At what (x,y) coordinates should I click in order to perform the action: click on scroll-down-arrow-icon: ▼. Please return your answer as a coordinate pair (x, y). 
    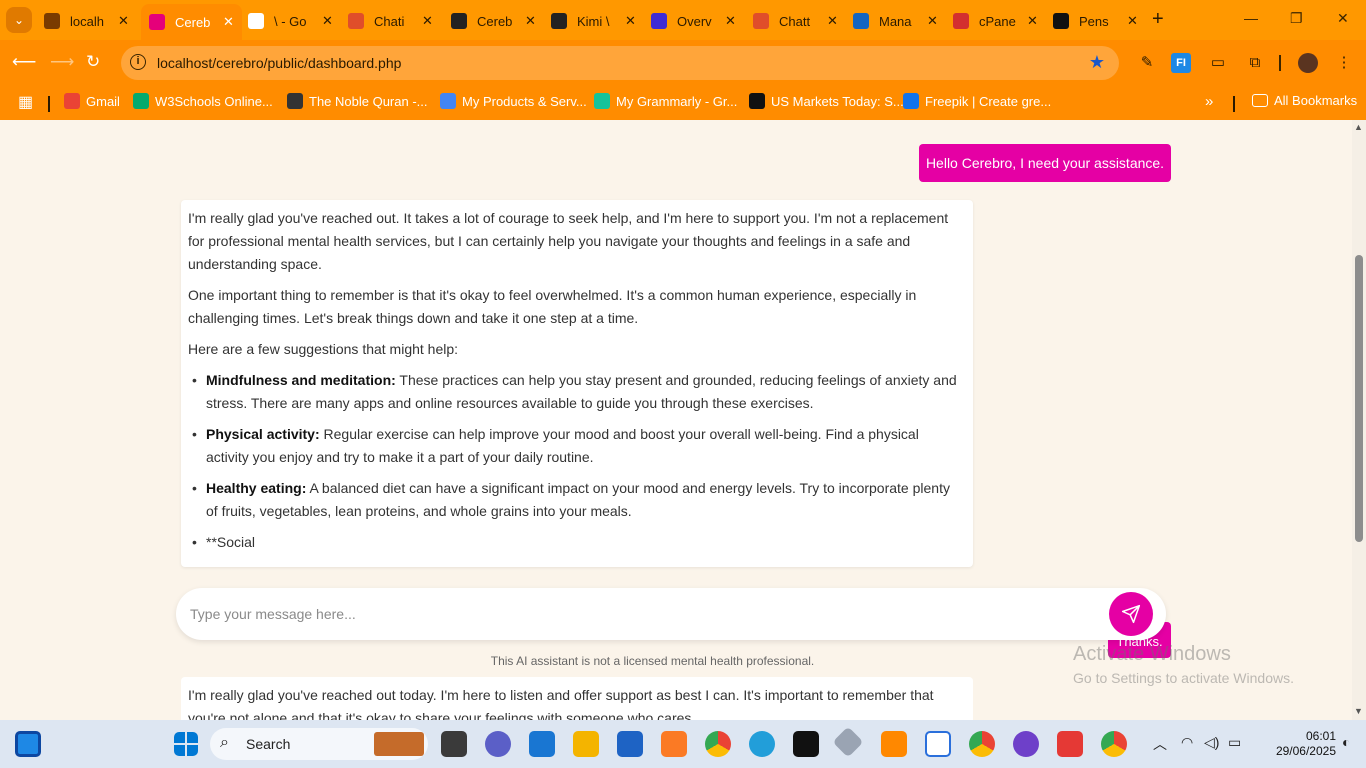
    Looking at the image, I should click on (1358, 711).